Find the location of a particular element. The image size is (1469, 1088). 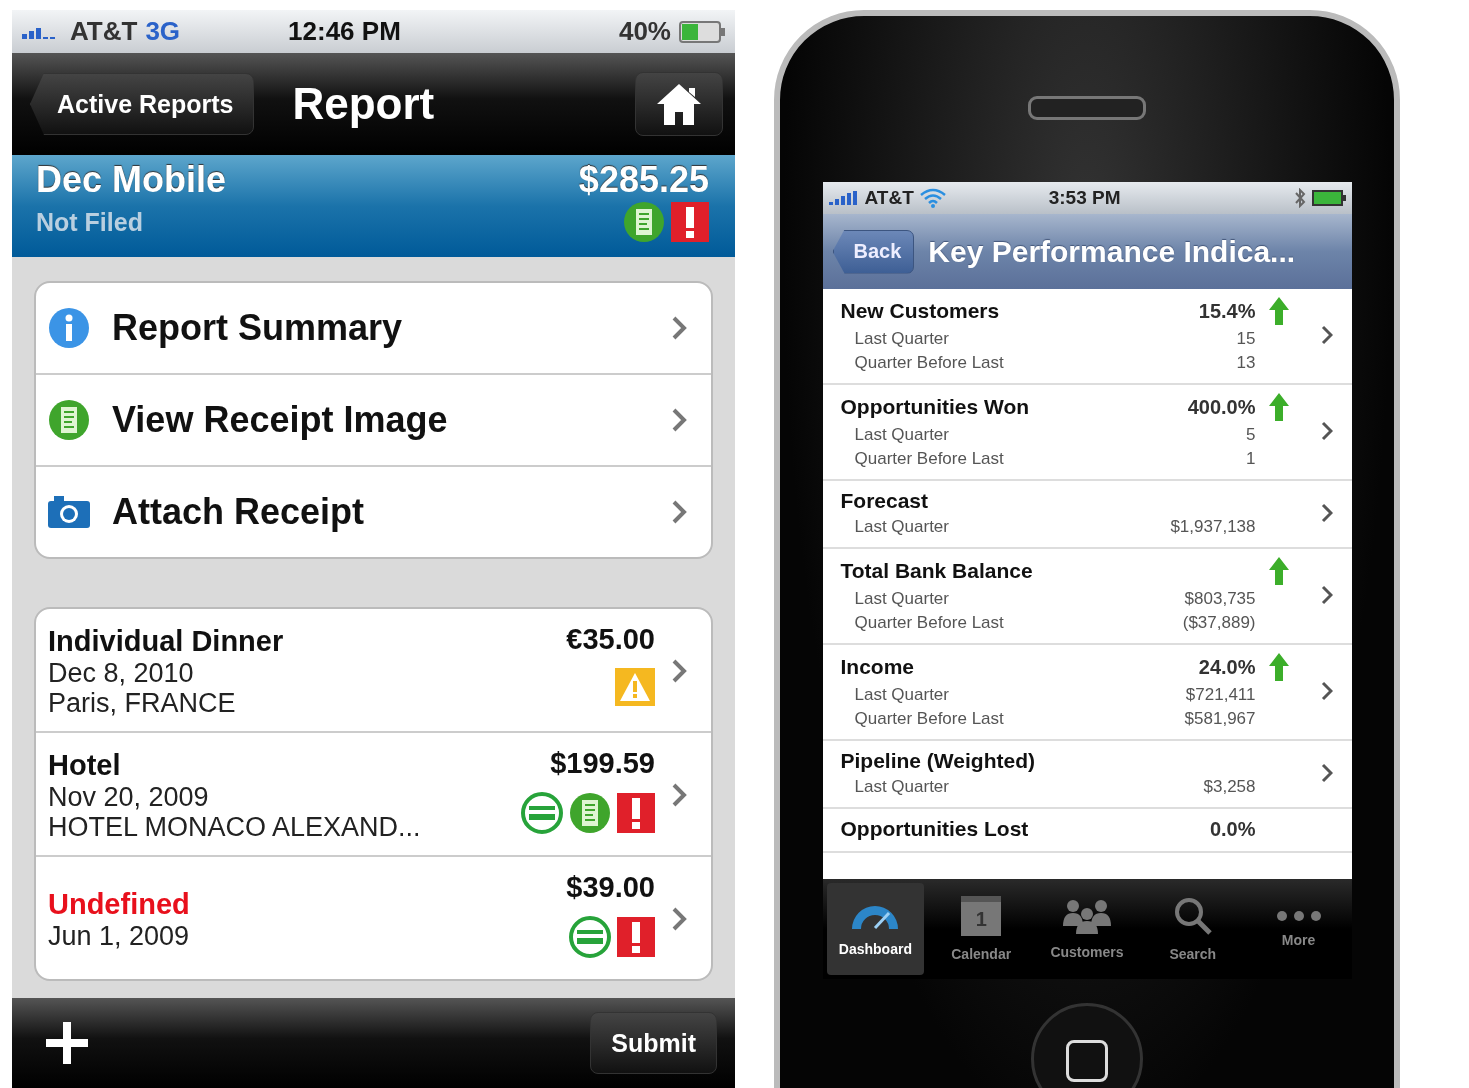

kpi-row: Opportunities Won 400.0% Last Quarter 5 Quarter Before Last 1 is located at coordinates (1087, 433).